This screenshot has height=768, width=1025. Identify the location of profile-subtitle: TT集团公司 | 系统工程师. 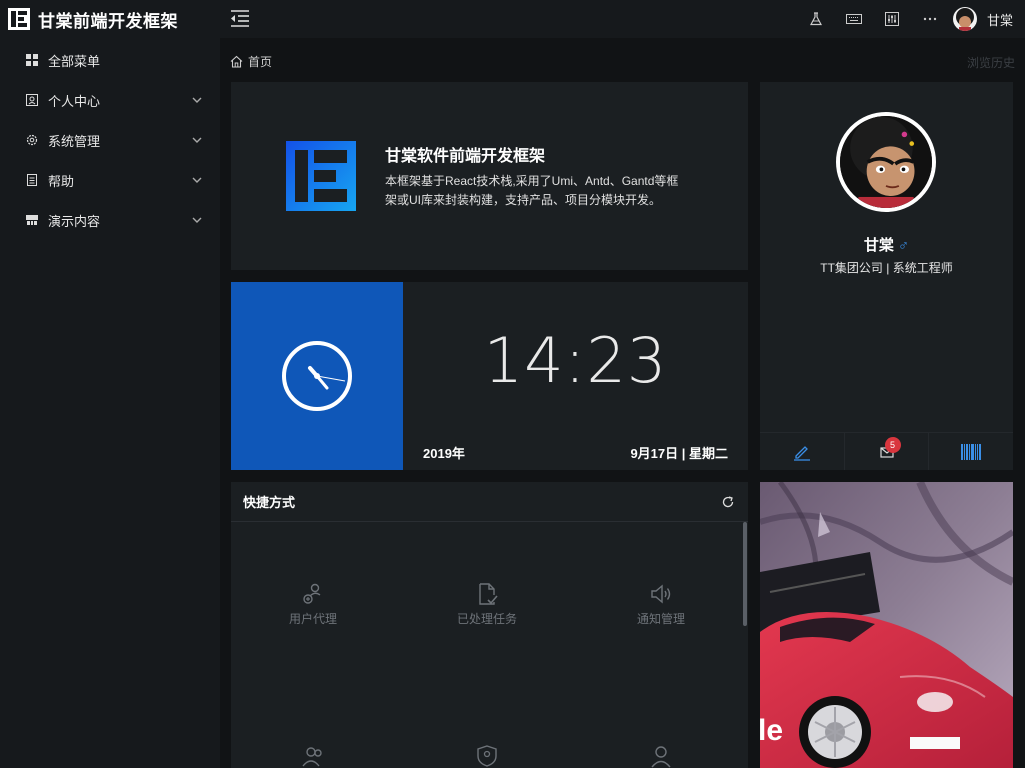
(886, 268).